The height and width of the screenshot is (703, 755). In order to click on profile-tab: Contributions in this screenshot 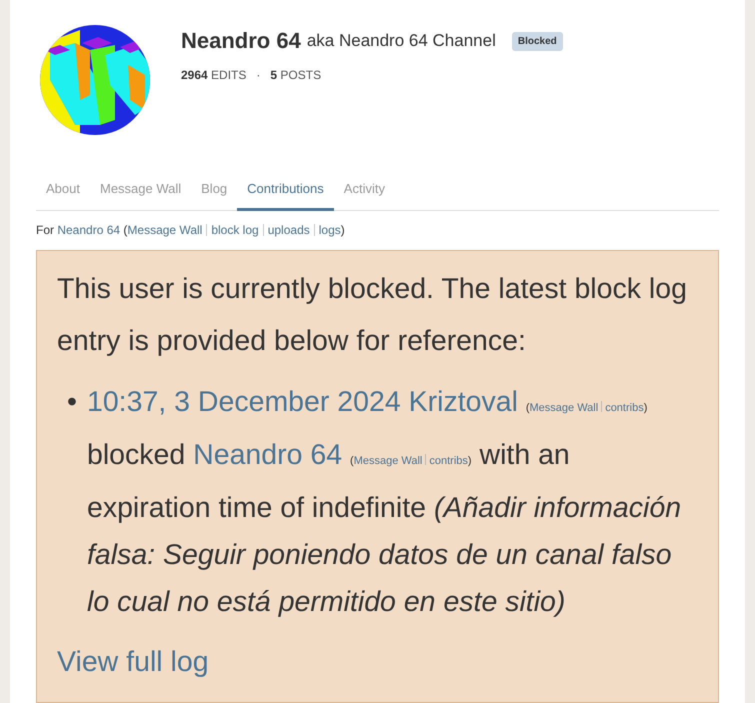, I will do `click(285, 193)`.